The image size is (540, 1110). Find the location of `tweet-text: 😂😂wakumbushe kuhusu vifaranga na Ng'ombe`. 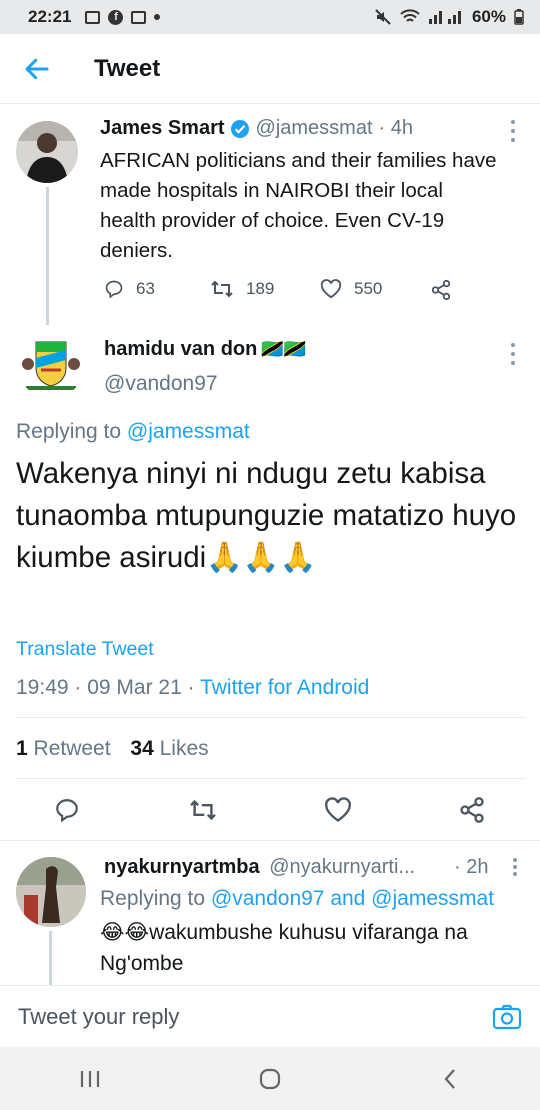

tweet-text: 😂😂wakumbushe kuhusu vifaranga na Ng'ombe is located at coordinates (284, 948).